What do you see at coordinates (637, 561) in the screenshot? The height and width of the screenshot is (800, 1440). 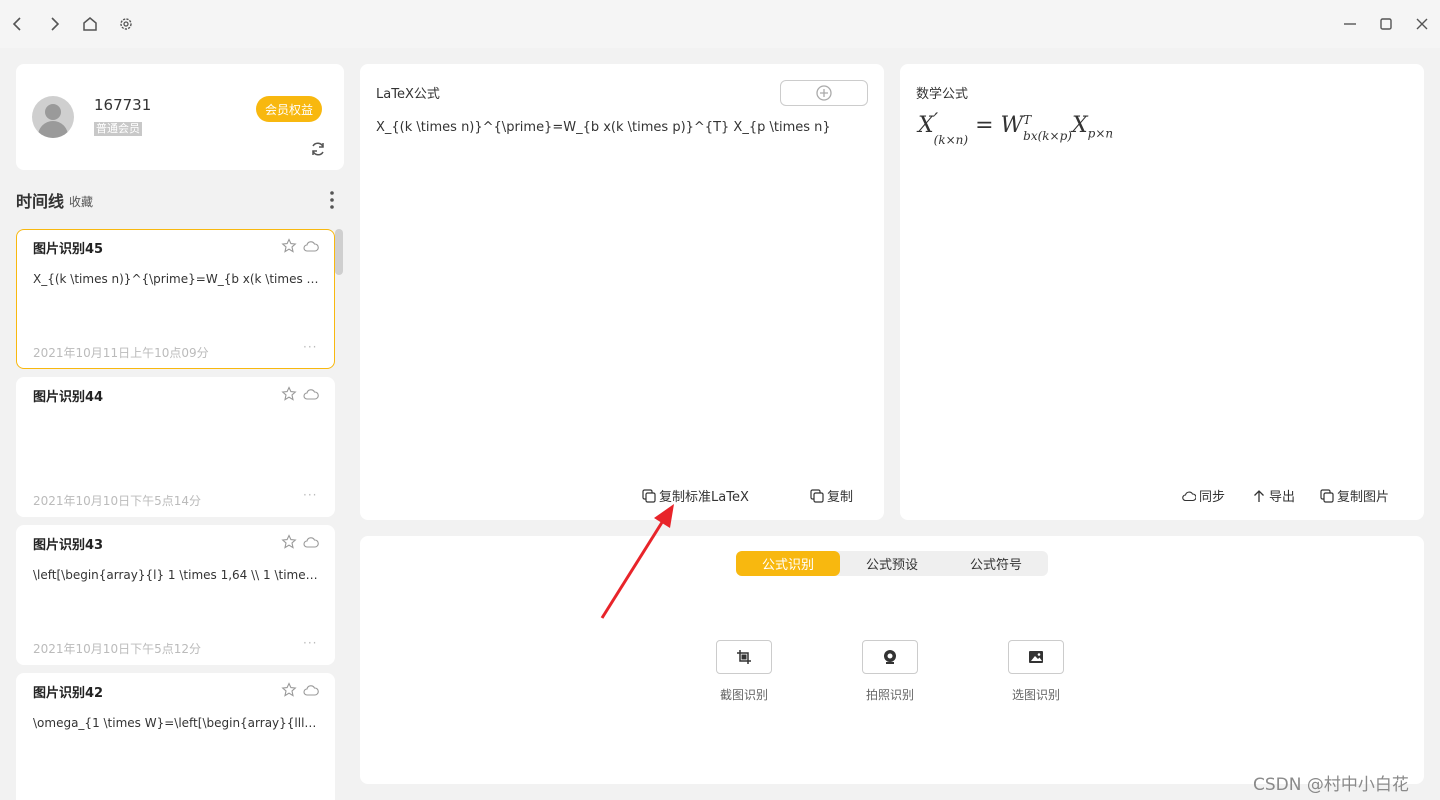 I see `annotation-arrow-icon` at bounding box center [637, 561].